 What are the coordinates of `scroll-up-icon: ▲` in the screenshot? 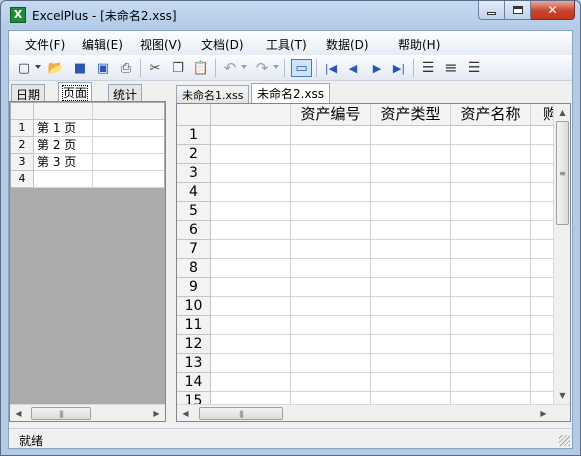 It's located at (562, 112).